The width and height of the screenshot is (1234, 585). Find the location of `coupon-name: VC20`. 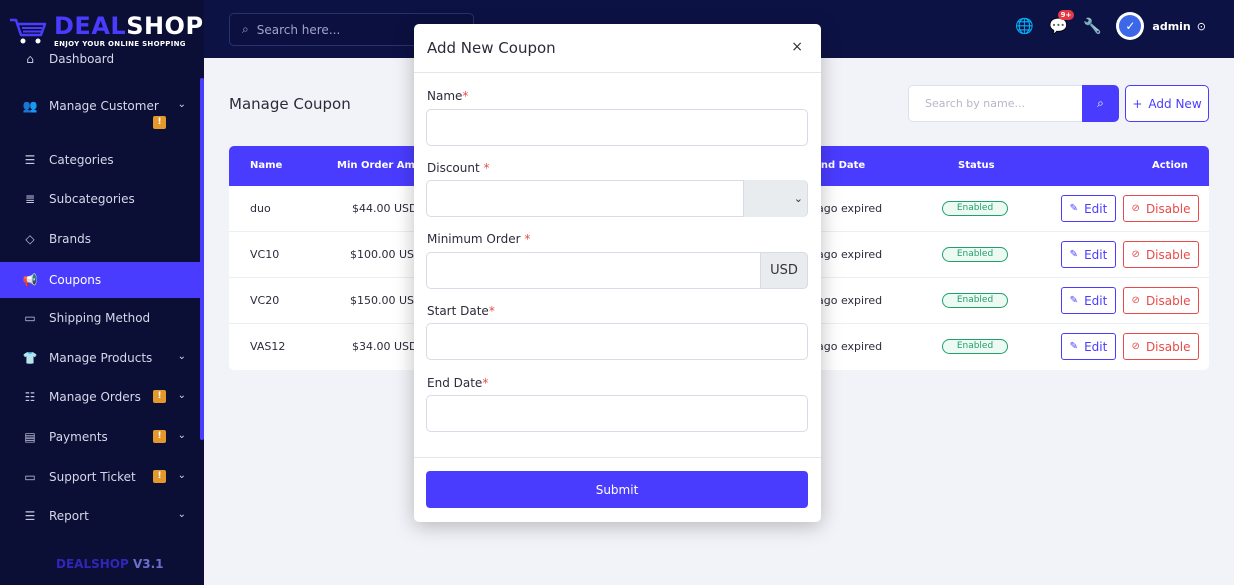

coupon-name: VC20 is located at coordinates (265, 300).